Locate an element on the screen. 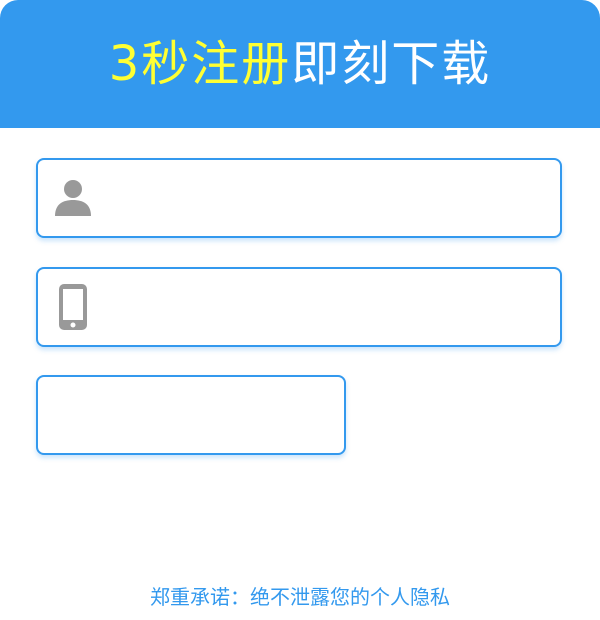 This screenshot has width=600, height=620. code-field is located at coordinates (191, 415).